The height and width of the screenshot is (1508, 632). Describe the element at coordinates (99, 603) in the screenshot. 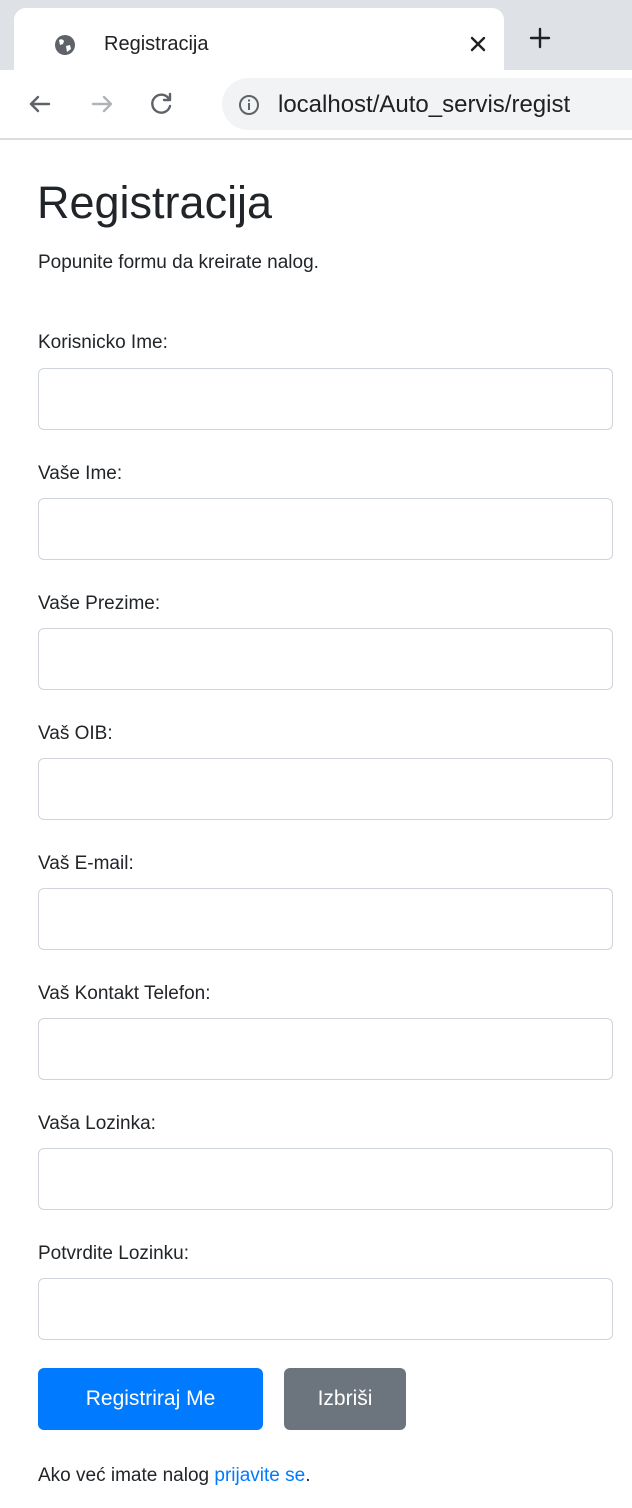

I see `last-name-label: Vaše Prezime:` at that location.